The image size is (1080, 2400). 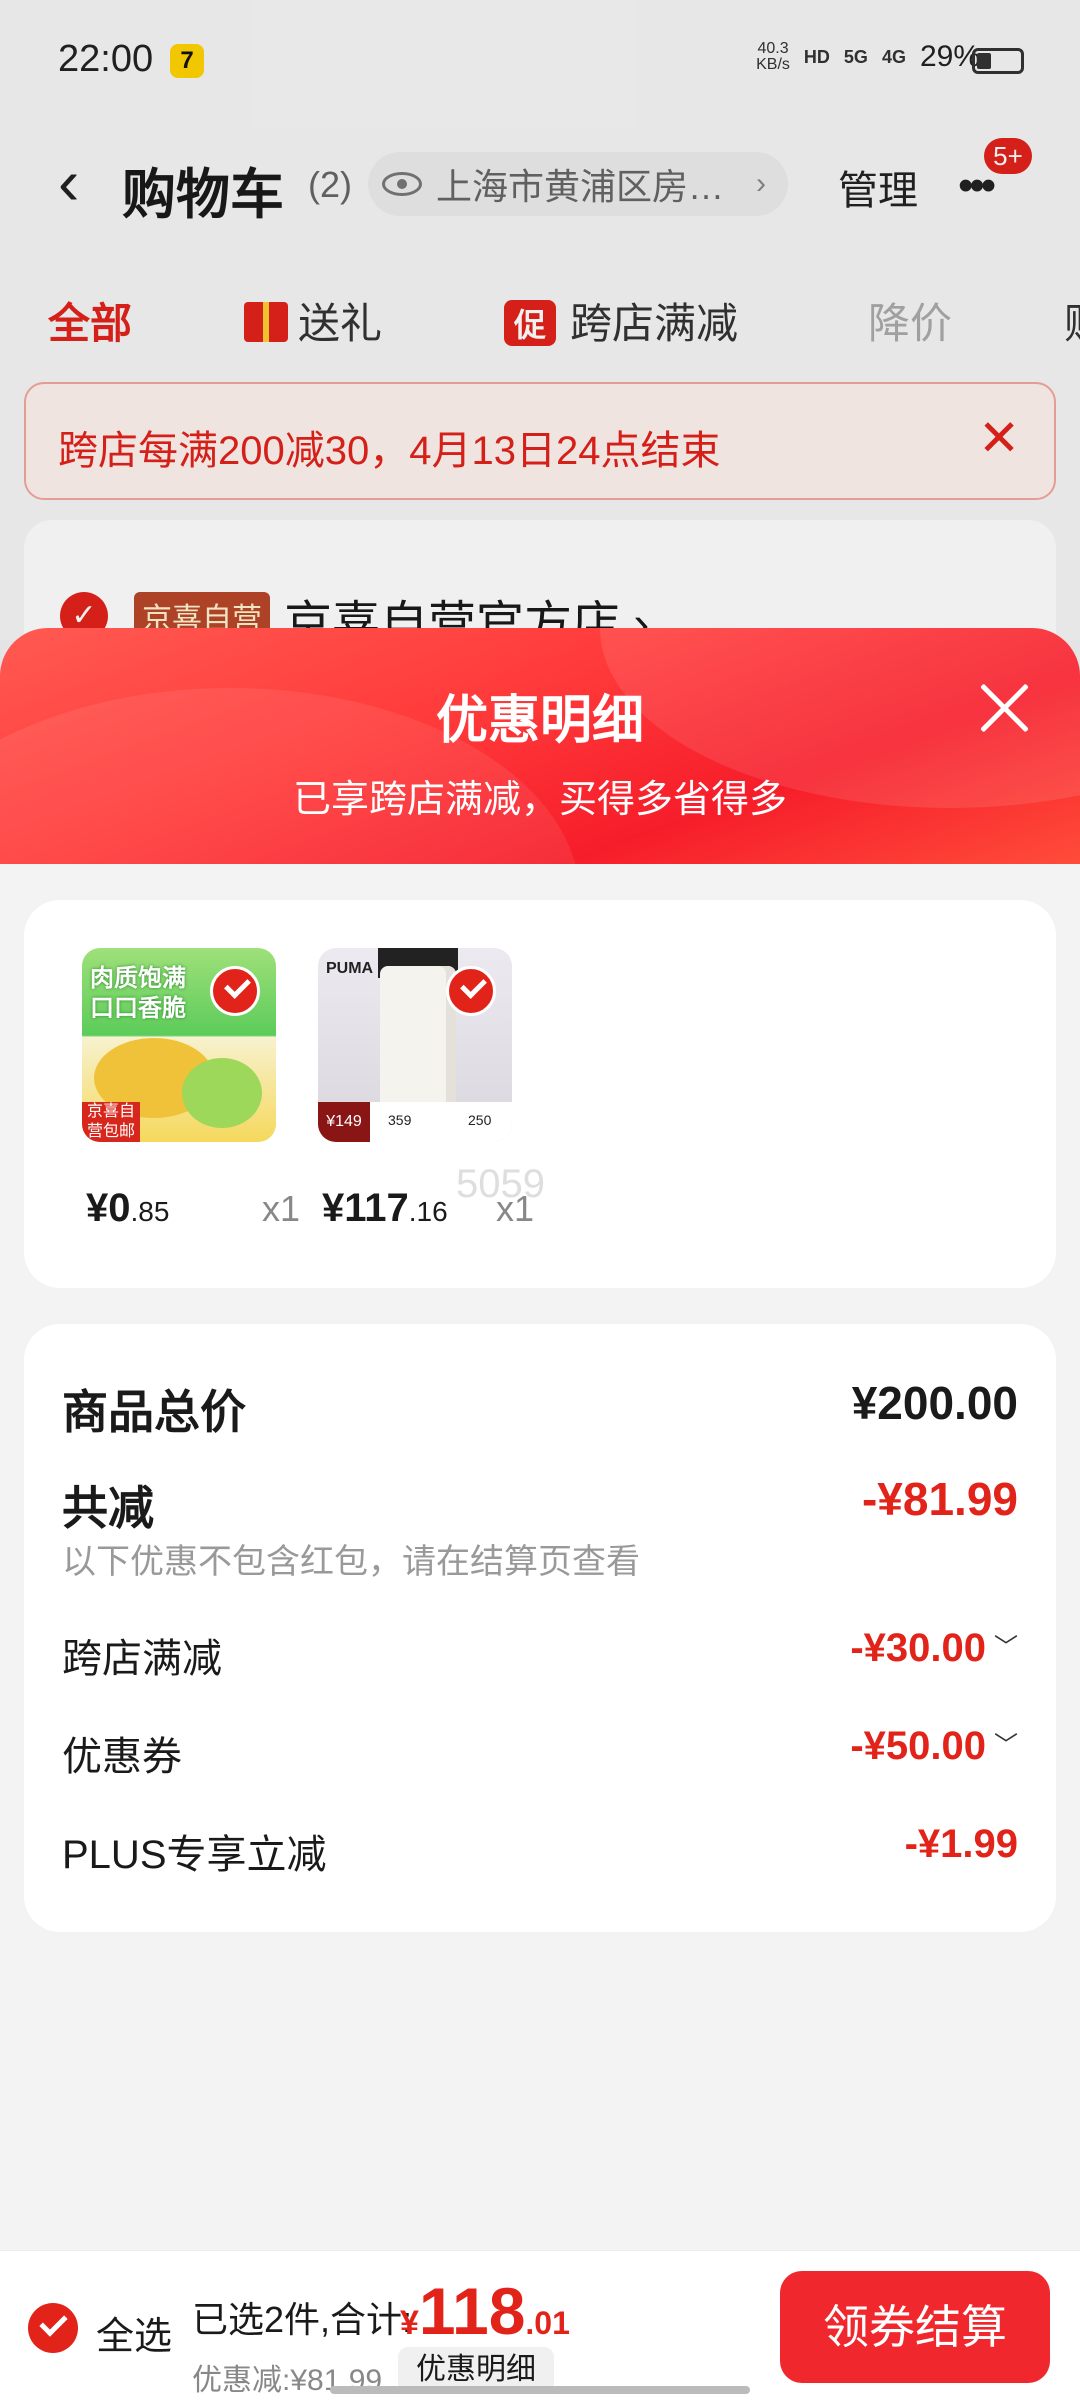 I want to click on product-image-brand: PUMA, so click(x=350, y=968).